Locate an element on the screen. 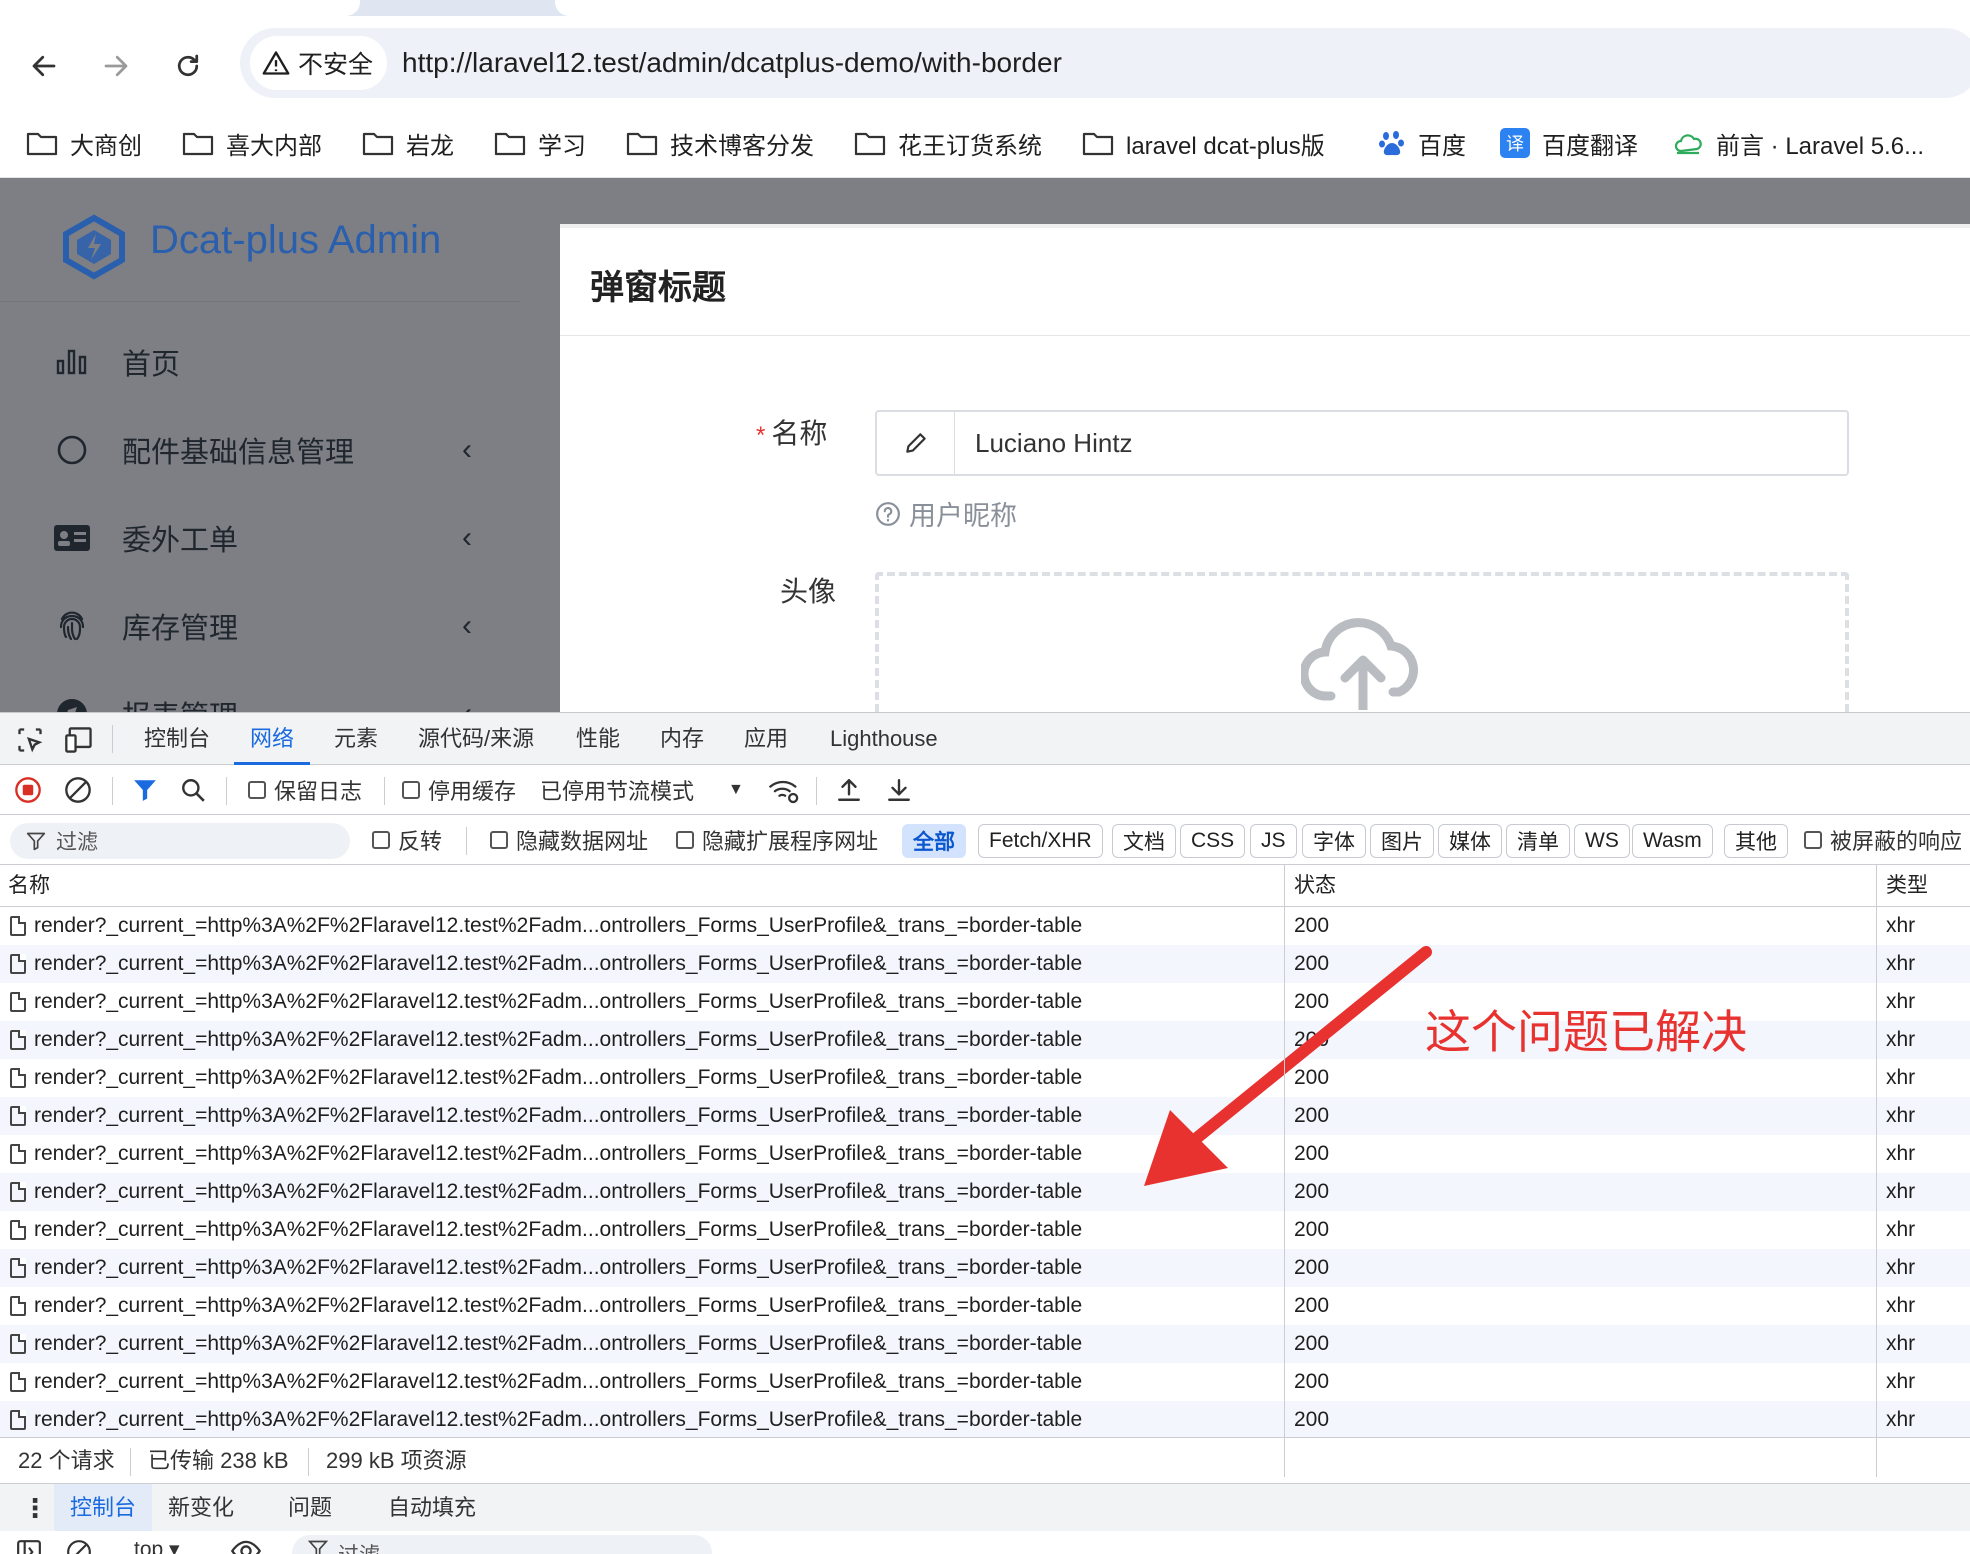  type-filter-other: 其他 is located at coordinates (1756, 841).